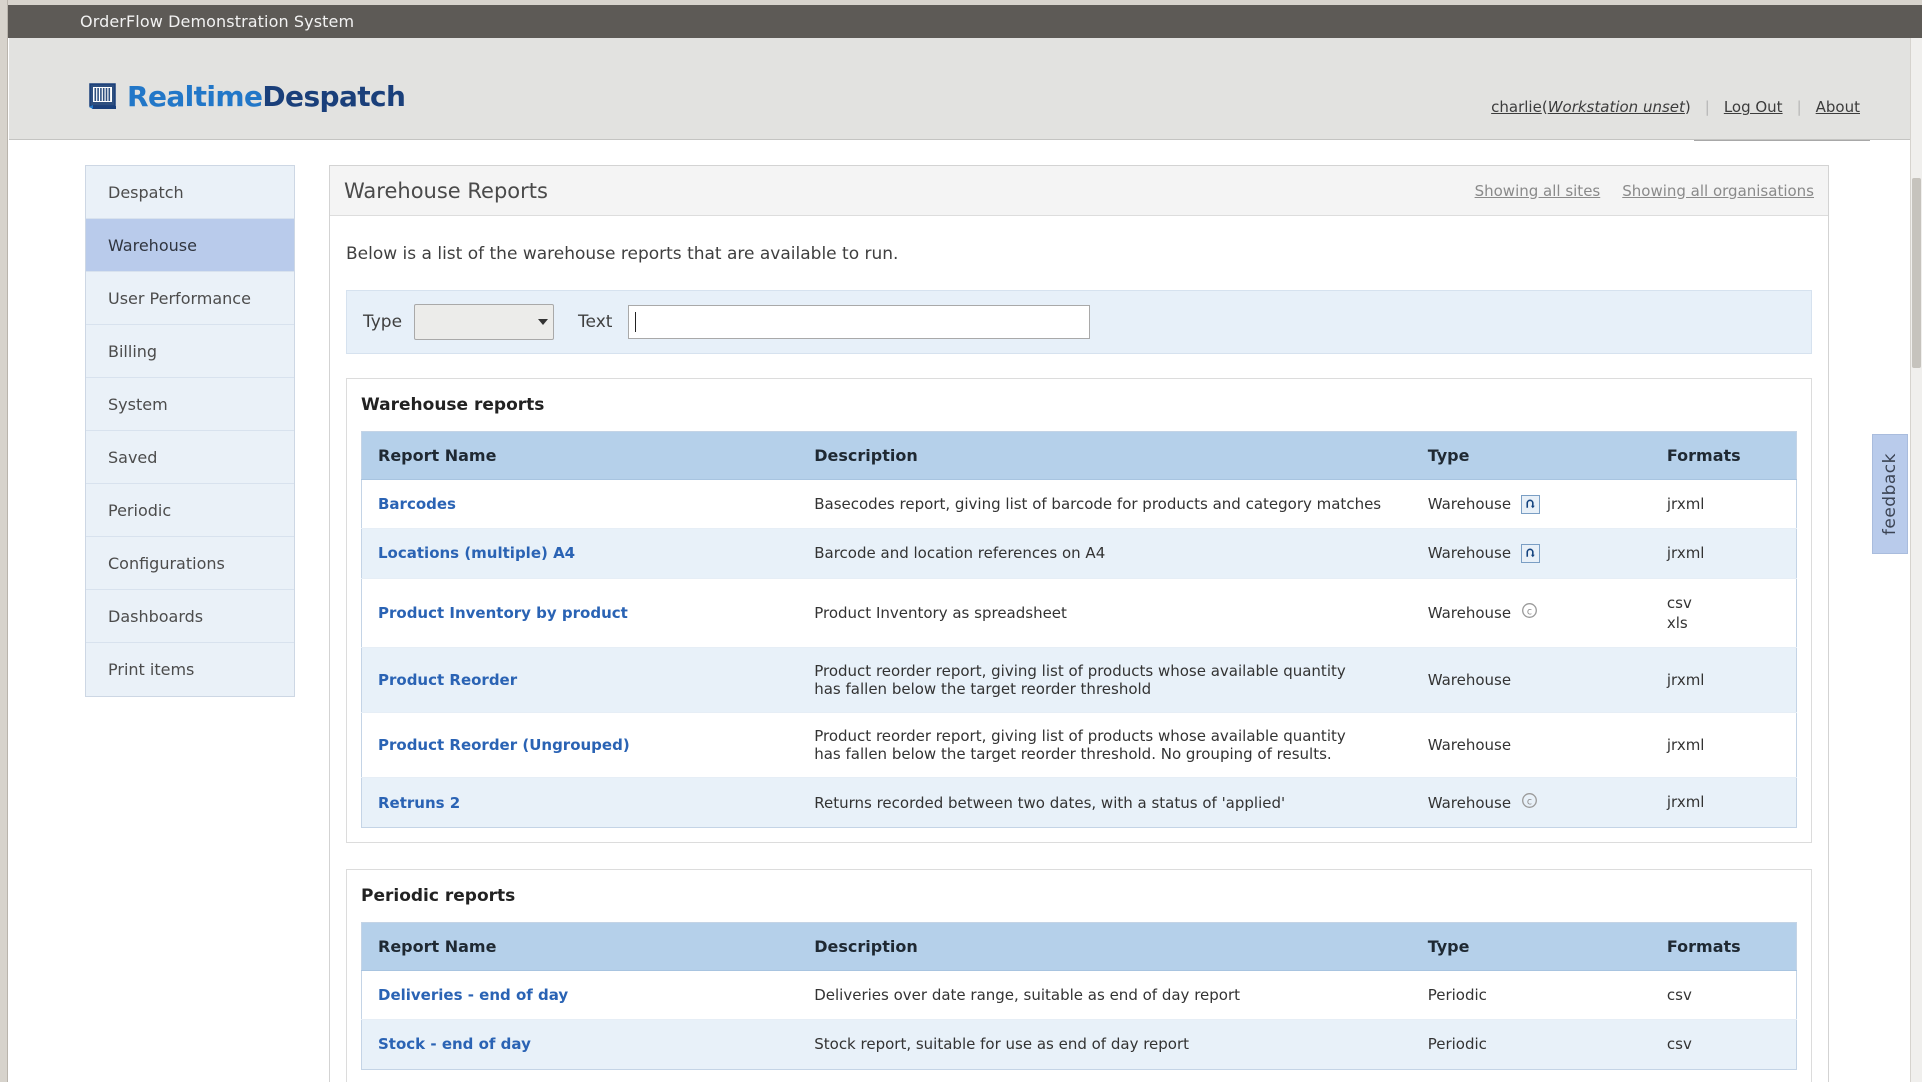 The height and width of the screenshot is (1082, 1922). I want to click on sidebar-item-billing: Billing, so click(190, 351).